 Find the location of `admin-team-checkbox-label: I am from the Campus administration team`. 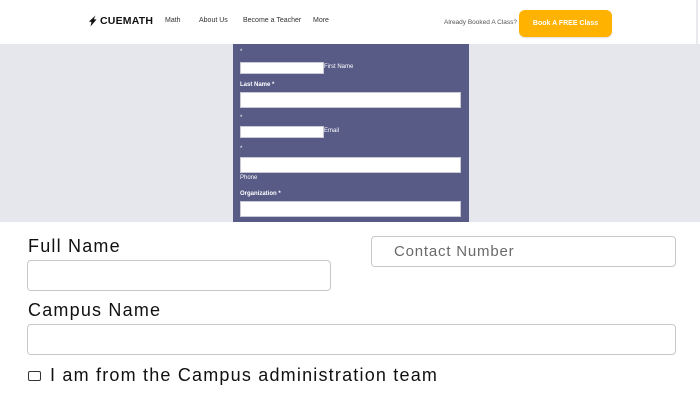

admin-team-checkbox-label: I am from the Campus administration team is located at coordinates (244, 375).